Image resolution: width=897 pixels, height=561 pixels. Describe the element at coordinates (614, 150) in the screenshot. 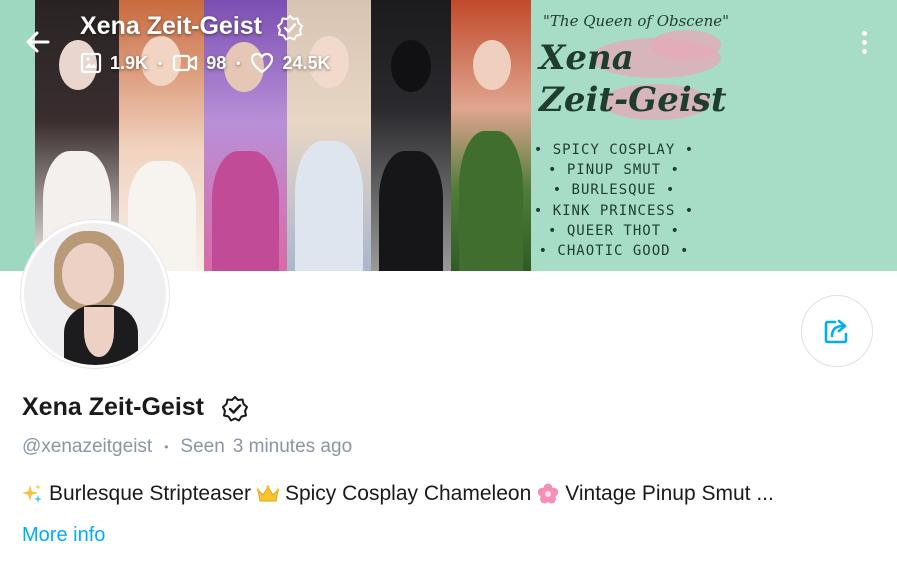

I see `banner-tagline: • SPICY COSPLAY •` at that location.